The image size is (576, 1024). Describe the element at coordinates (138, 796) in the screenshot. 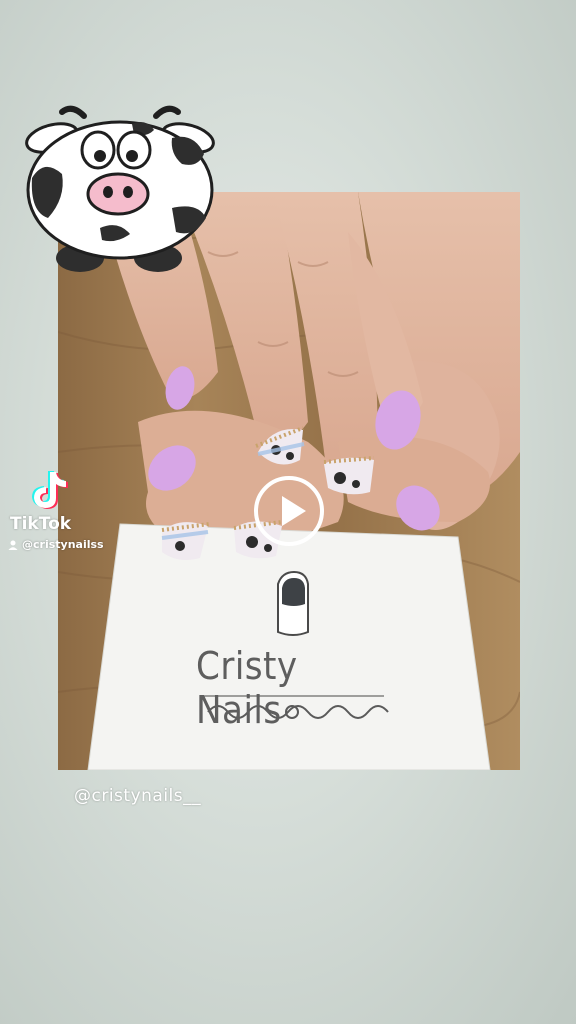

I see `caption: @cristynails__` at that location.